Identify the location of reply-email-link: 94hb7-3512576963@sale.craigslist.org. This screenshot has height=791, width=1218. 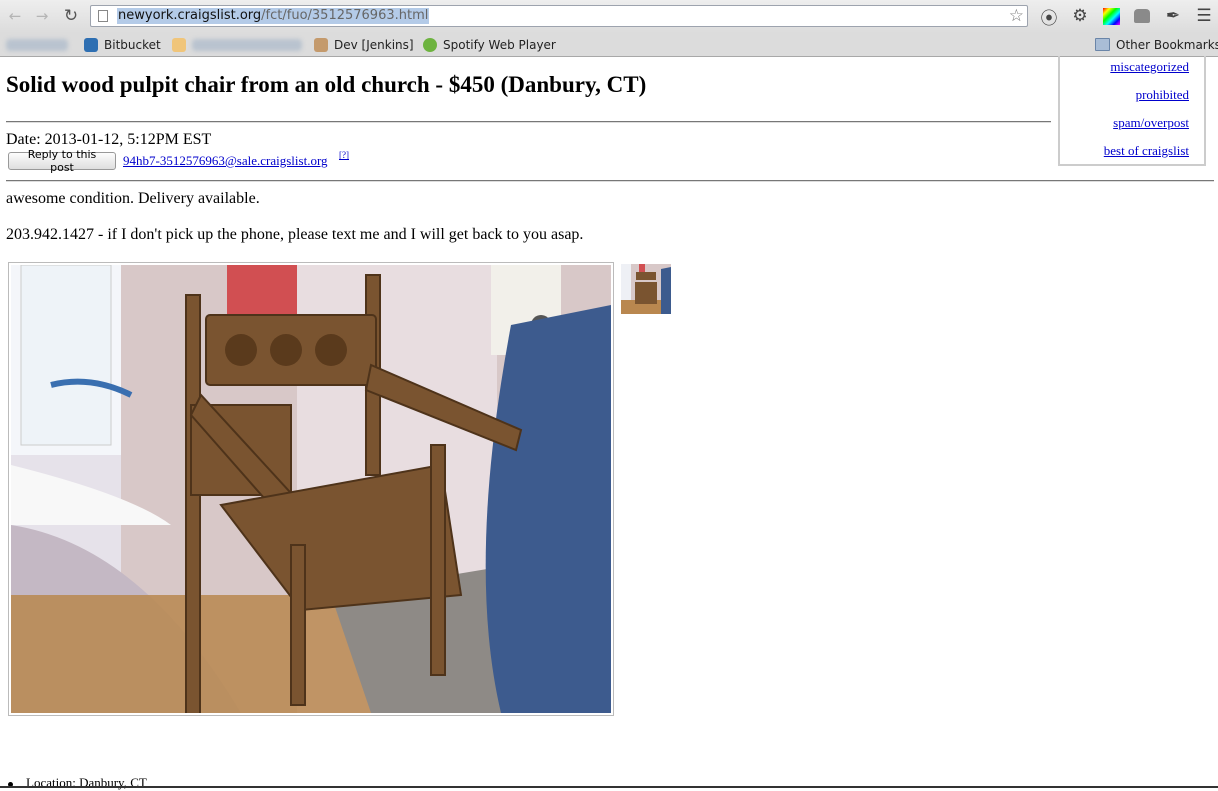
(225, 161).